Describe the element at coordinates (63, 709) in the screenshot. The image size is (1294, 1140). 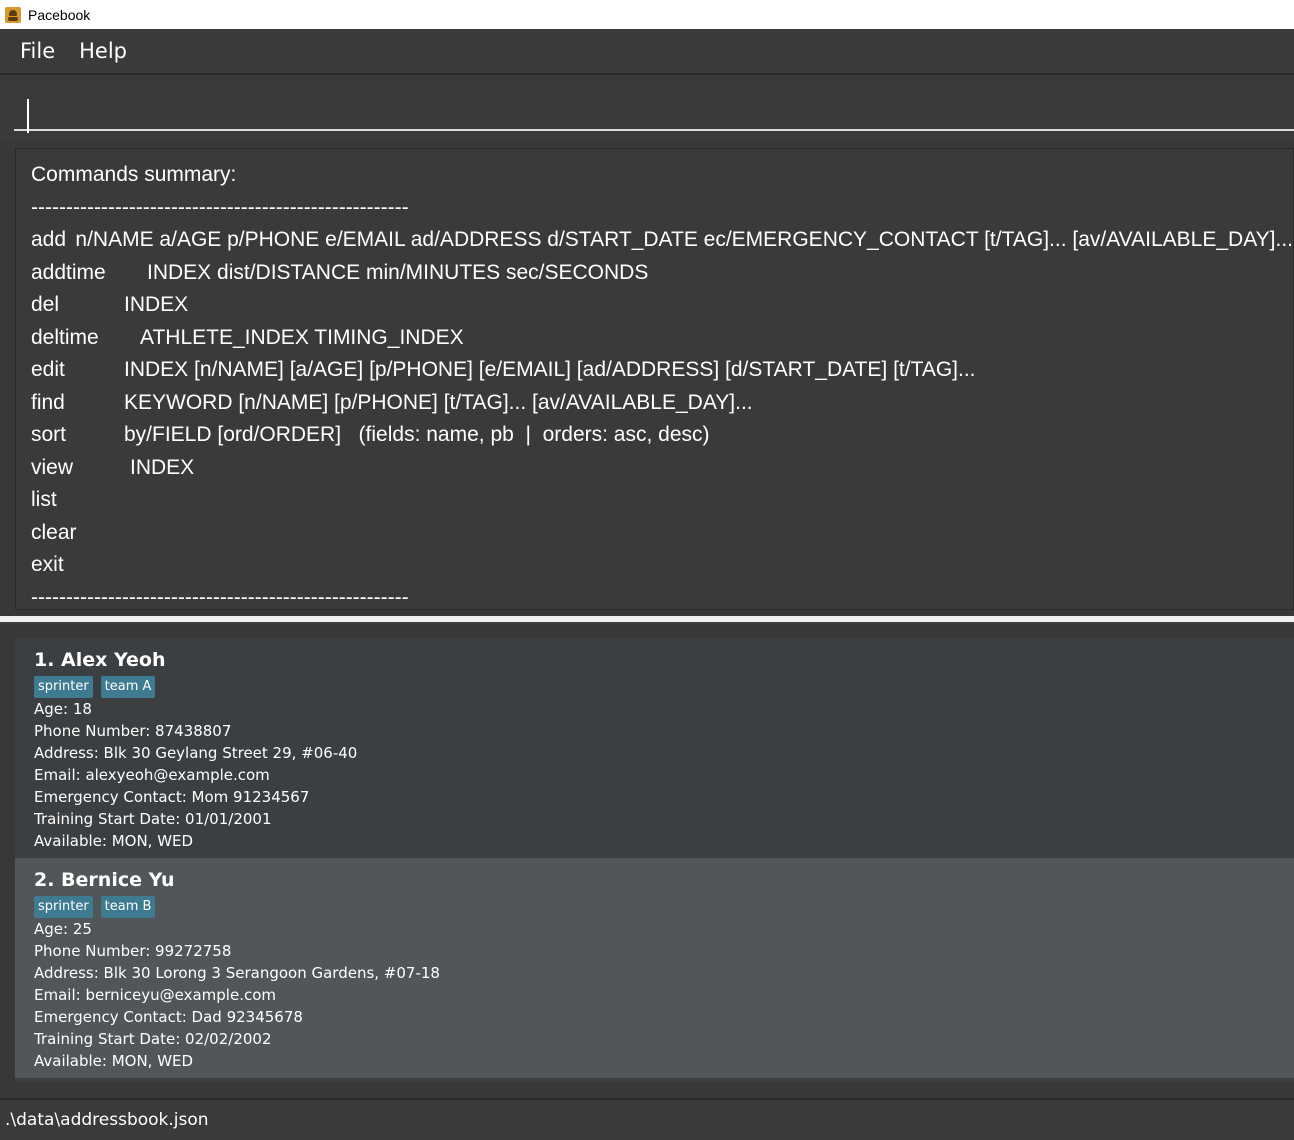
I see `person-age: Age: 18` at that location.